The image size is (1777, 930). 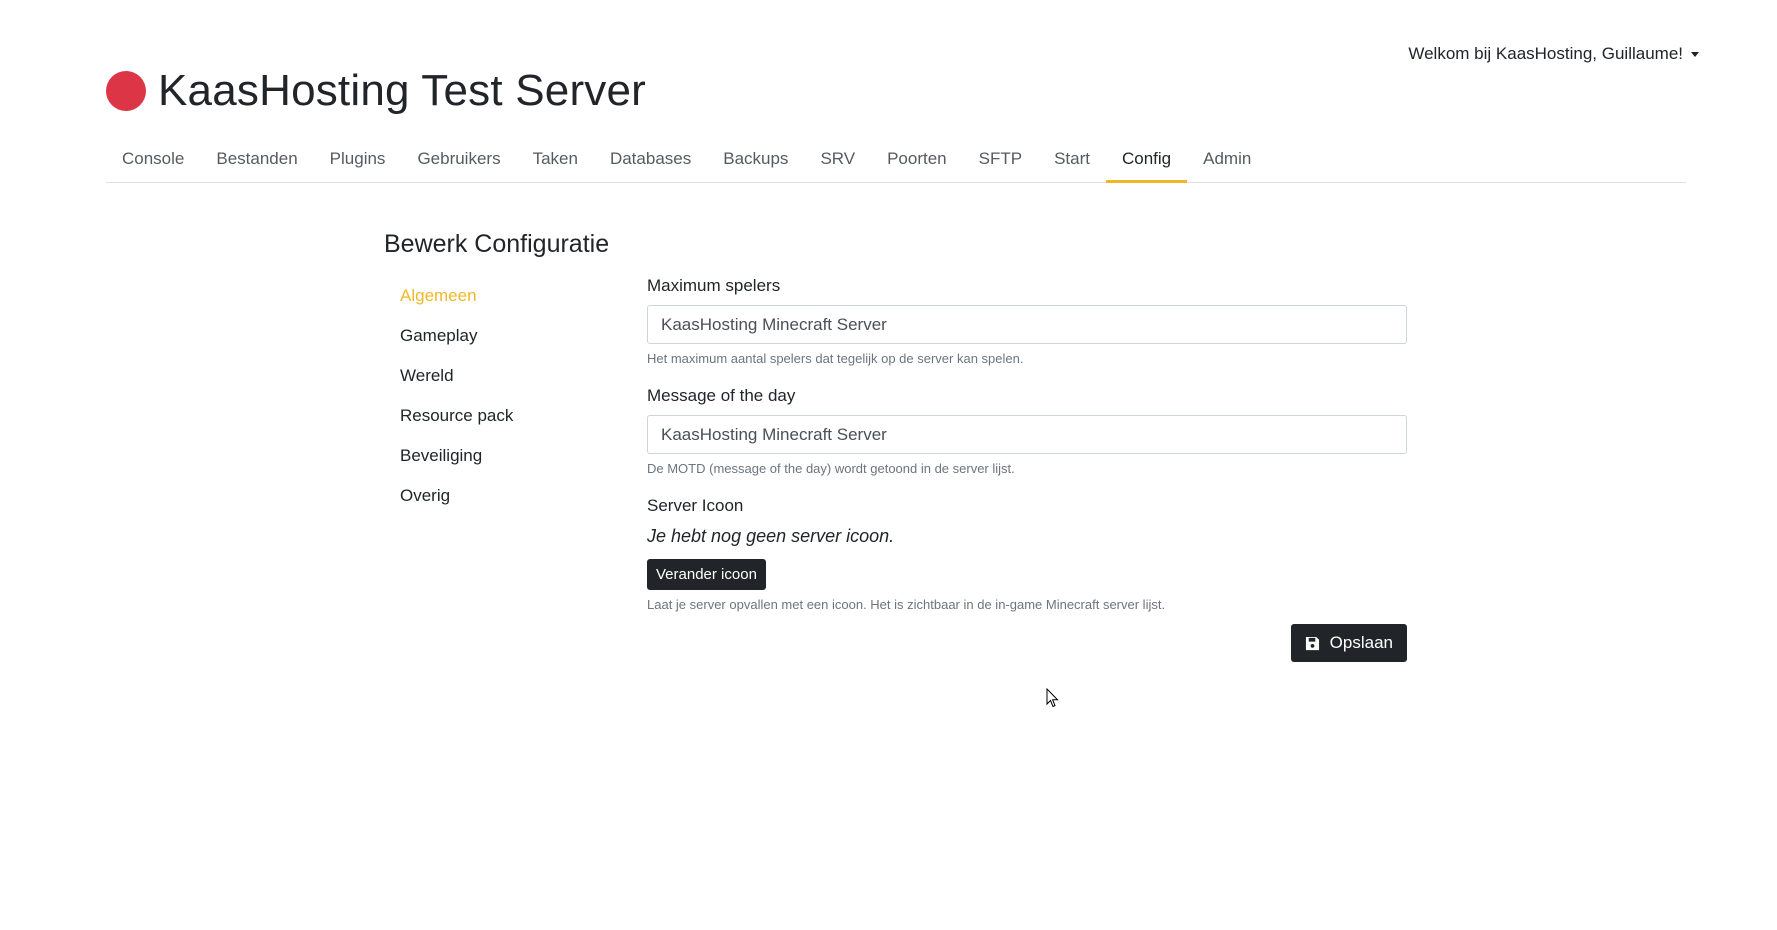 I want to click on tab-plugins: Plugins, so click(x=358, y=161).